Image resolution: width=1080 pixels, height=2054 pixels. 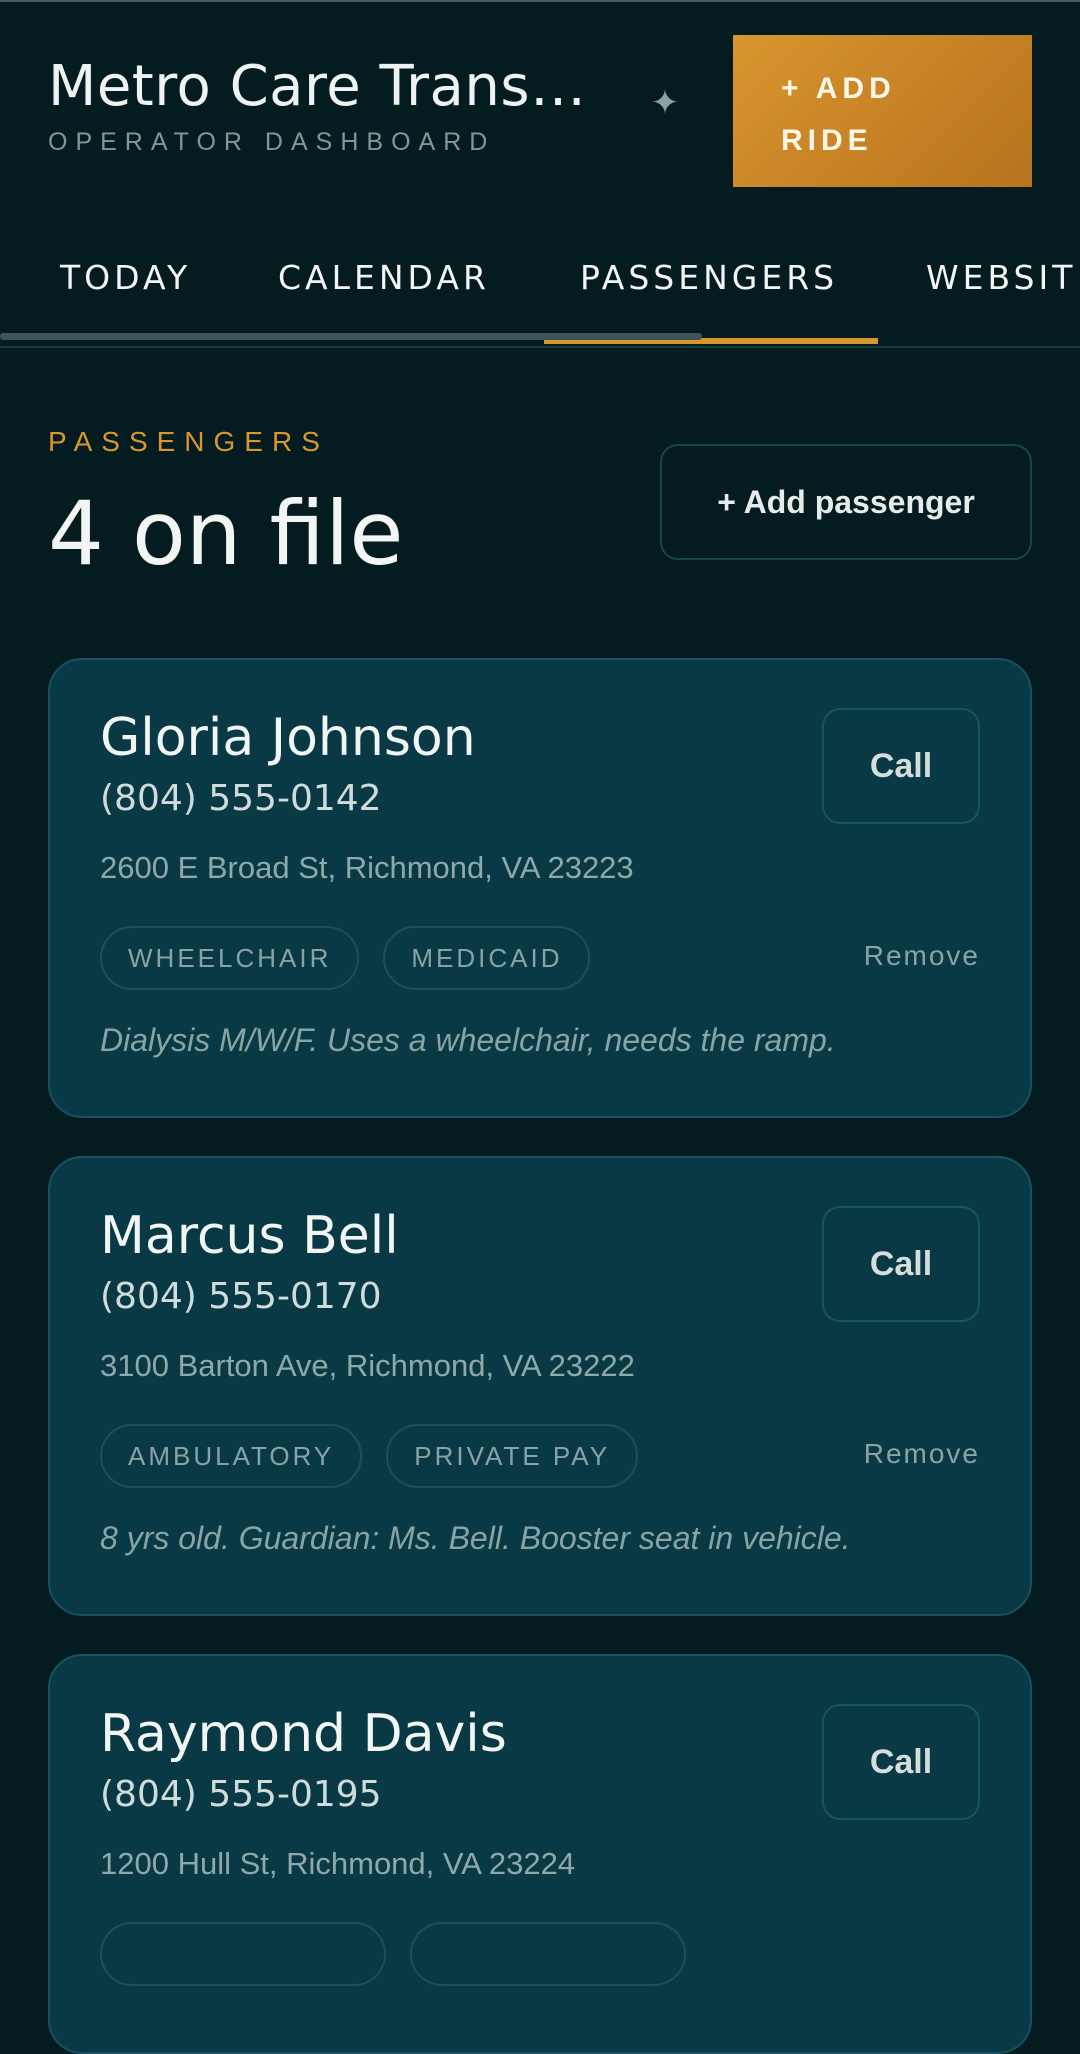 I want to click on tag-list: AMBULATORY PRIVATE PAY, so click(x=369, y=1456).